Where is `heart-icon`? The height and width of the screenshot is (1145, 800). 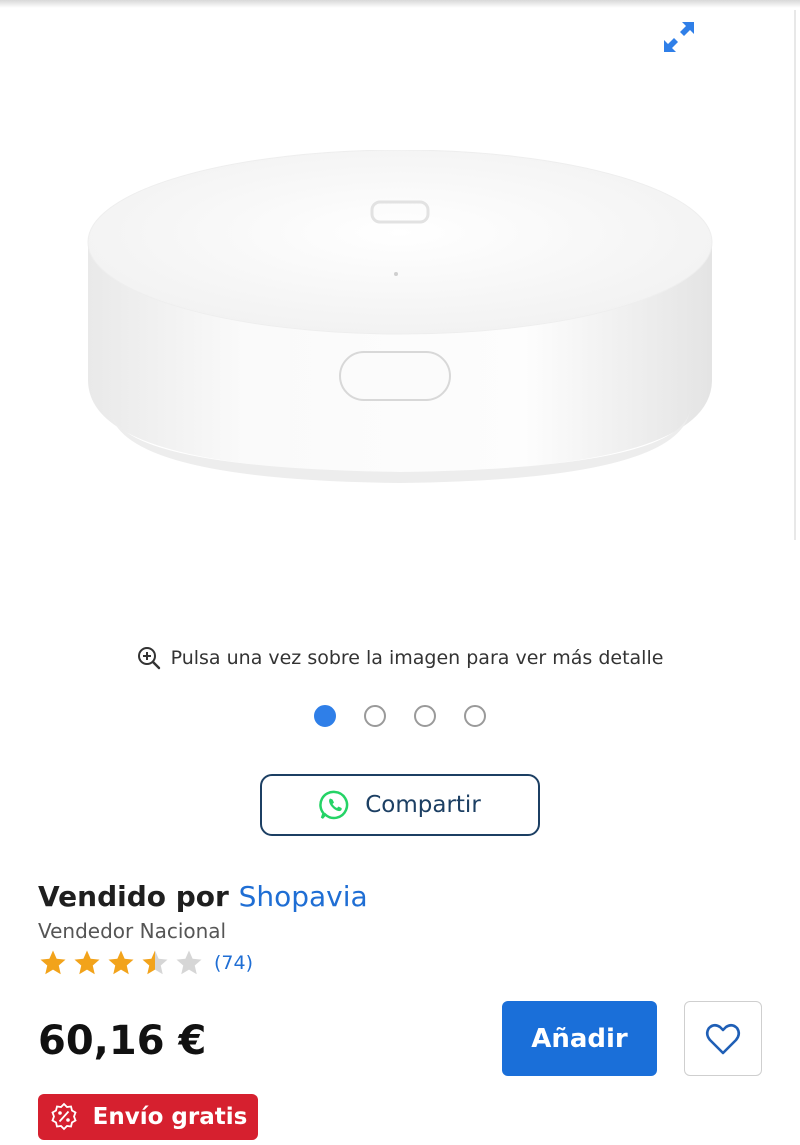 heart-icon is located at coordinates (723, 1038).